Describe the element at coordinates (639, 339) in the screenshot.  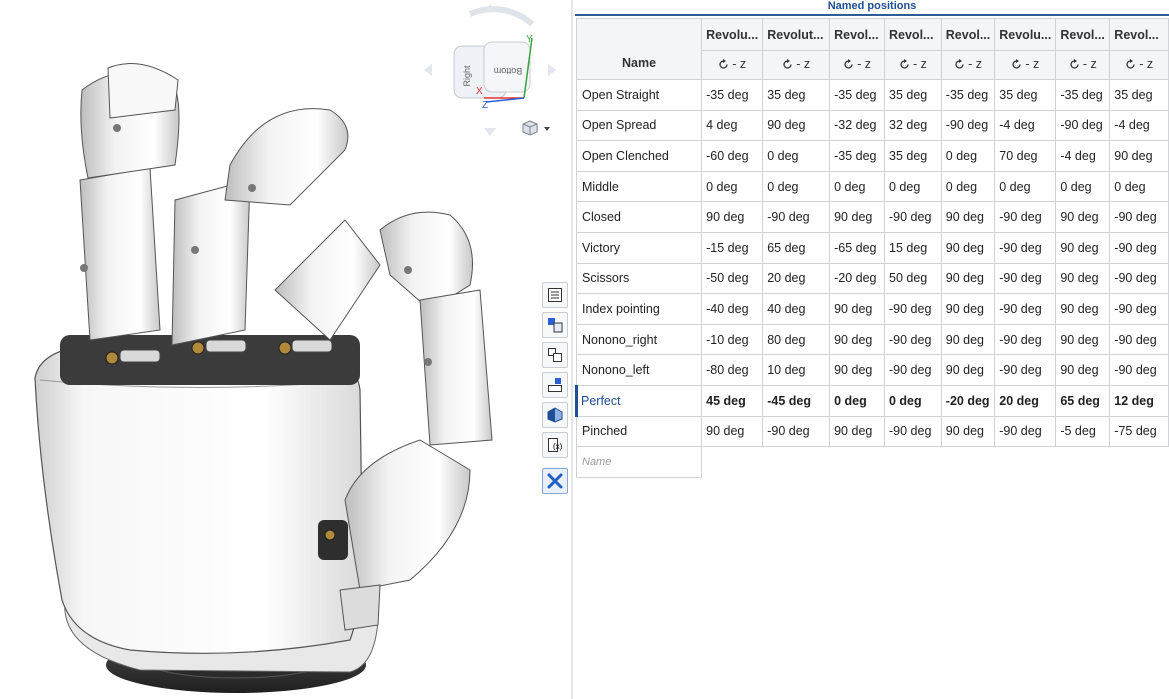
I see `position-name-cell: Nonono_right` at that location.